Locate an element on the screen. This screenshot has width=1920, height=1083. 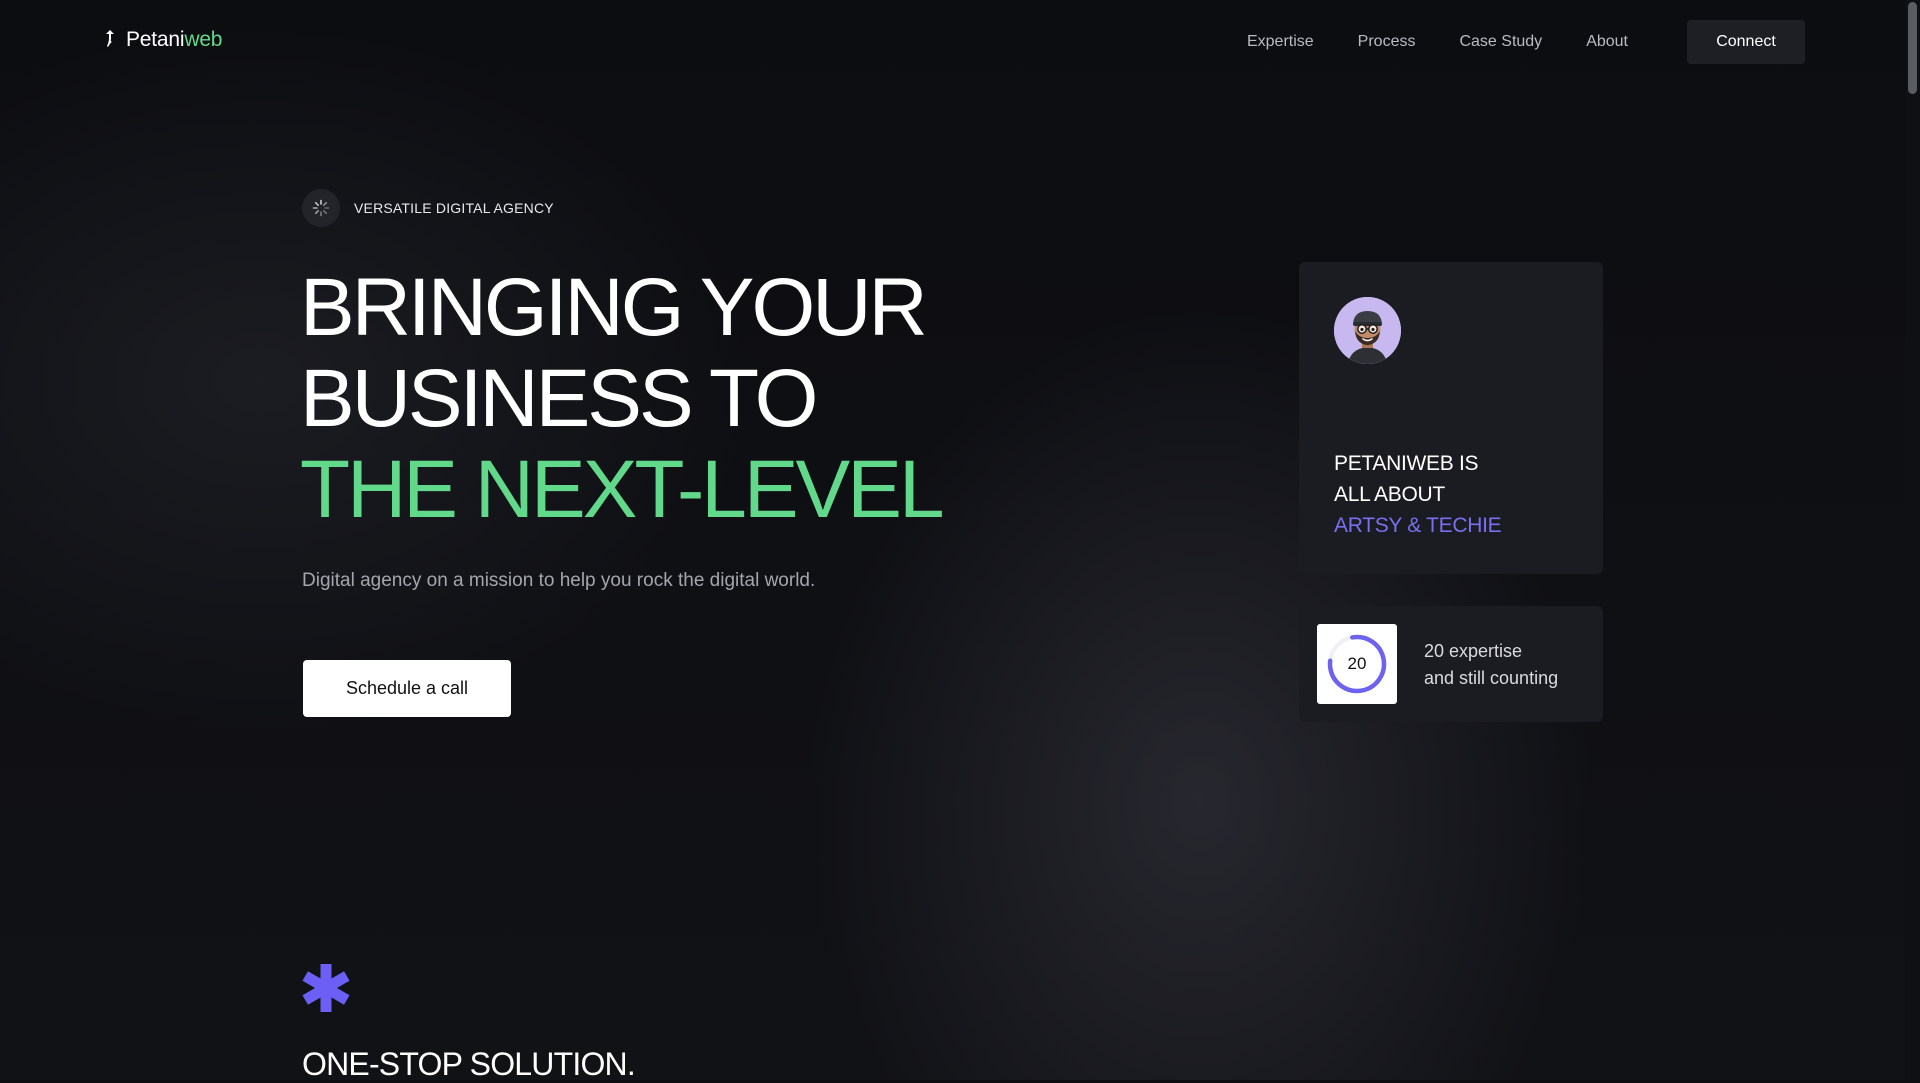
avatar-memoji is located at coordinates (1367, 330).